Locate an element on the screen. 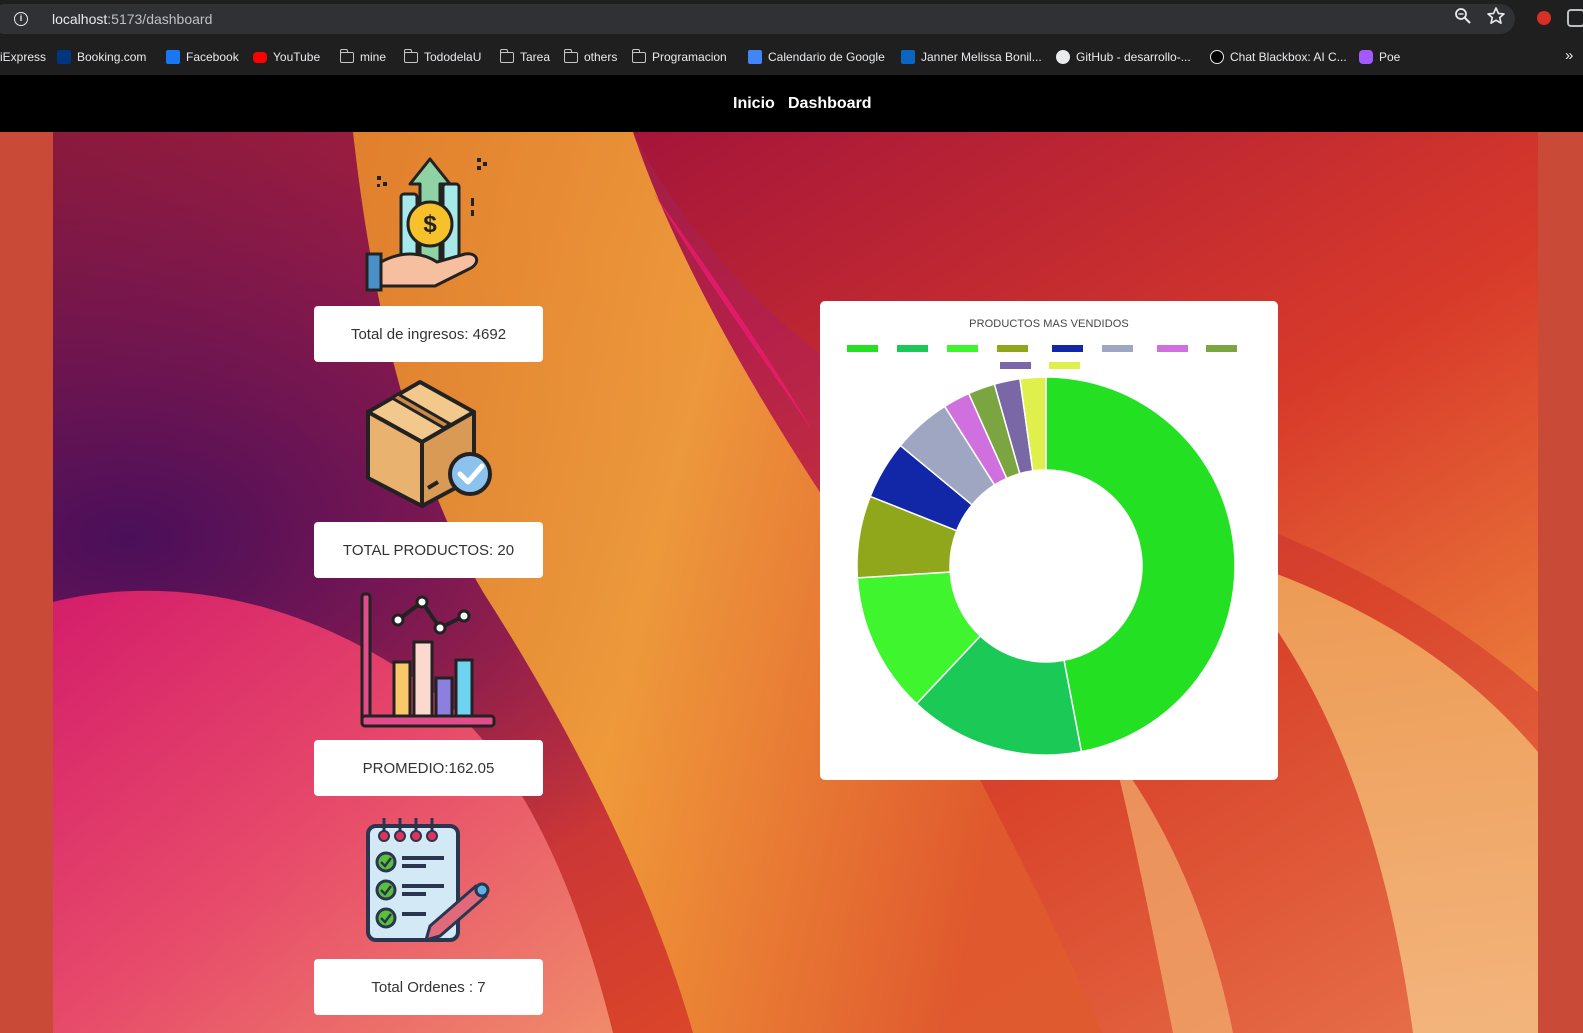  url-host: localhost is located at coordinates (80, 19).